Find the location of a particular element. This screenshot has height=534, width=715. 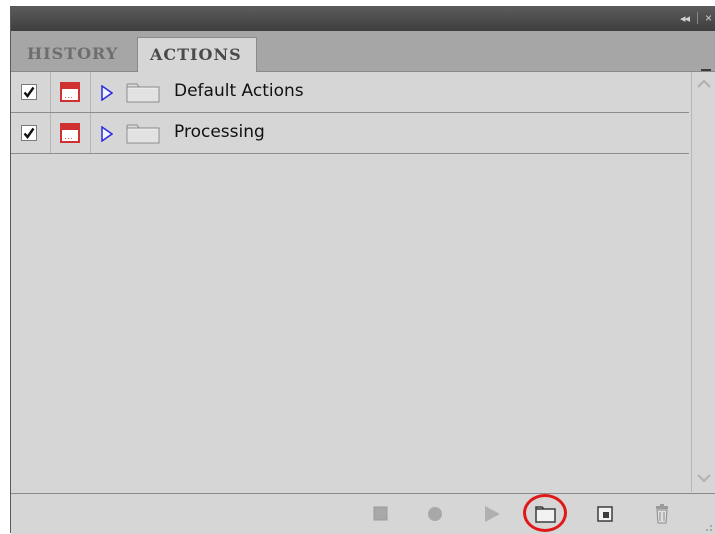

action-list: … Default Actions … Processing is located at coordinates (350, 113).